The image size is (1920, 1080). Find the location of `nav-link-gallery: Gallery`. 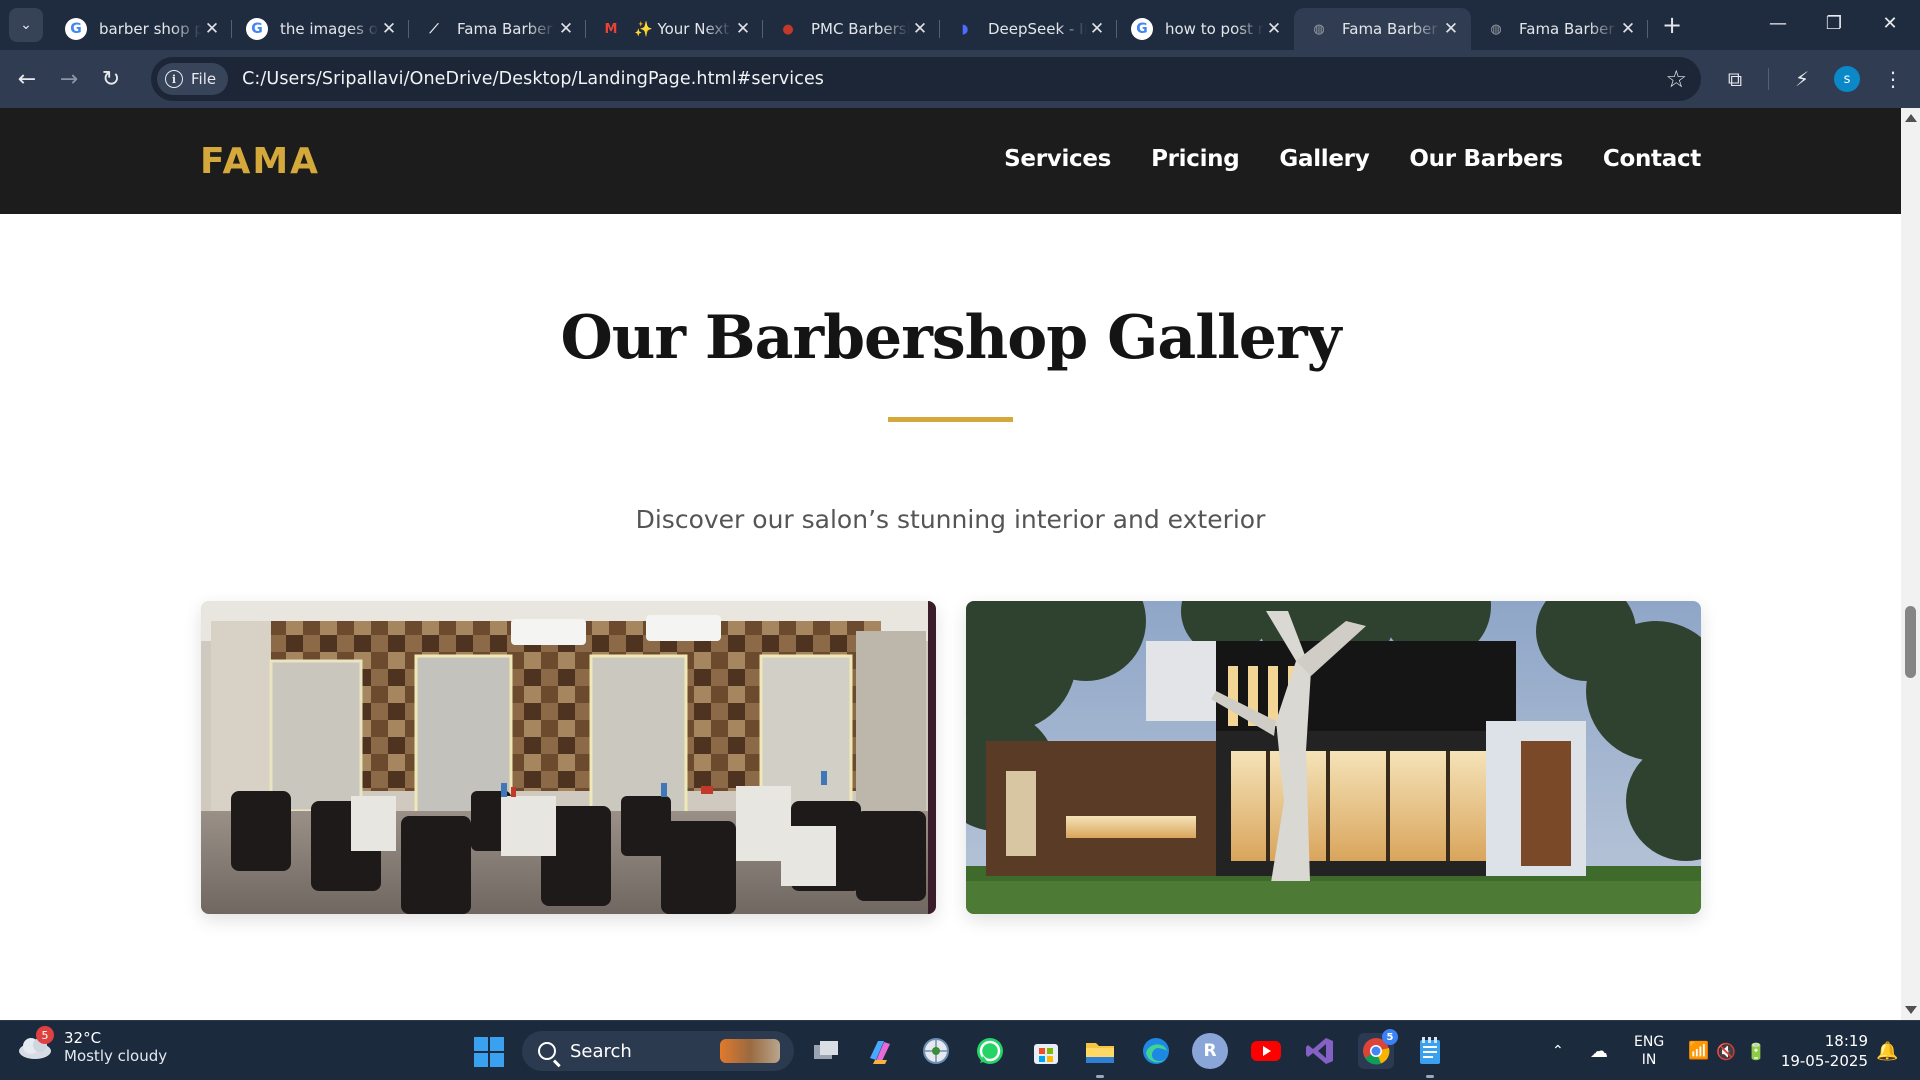

nav-link-gallery: Gallery is located at coordinates (1324, 159).